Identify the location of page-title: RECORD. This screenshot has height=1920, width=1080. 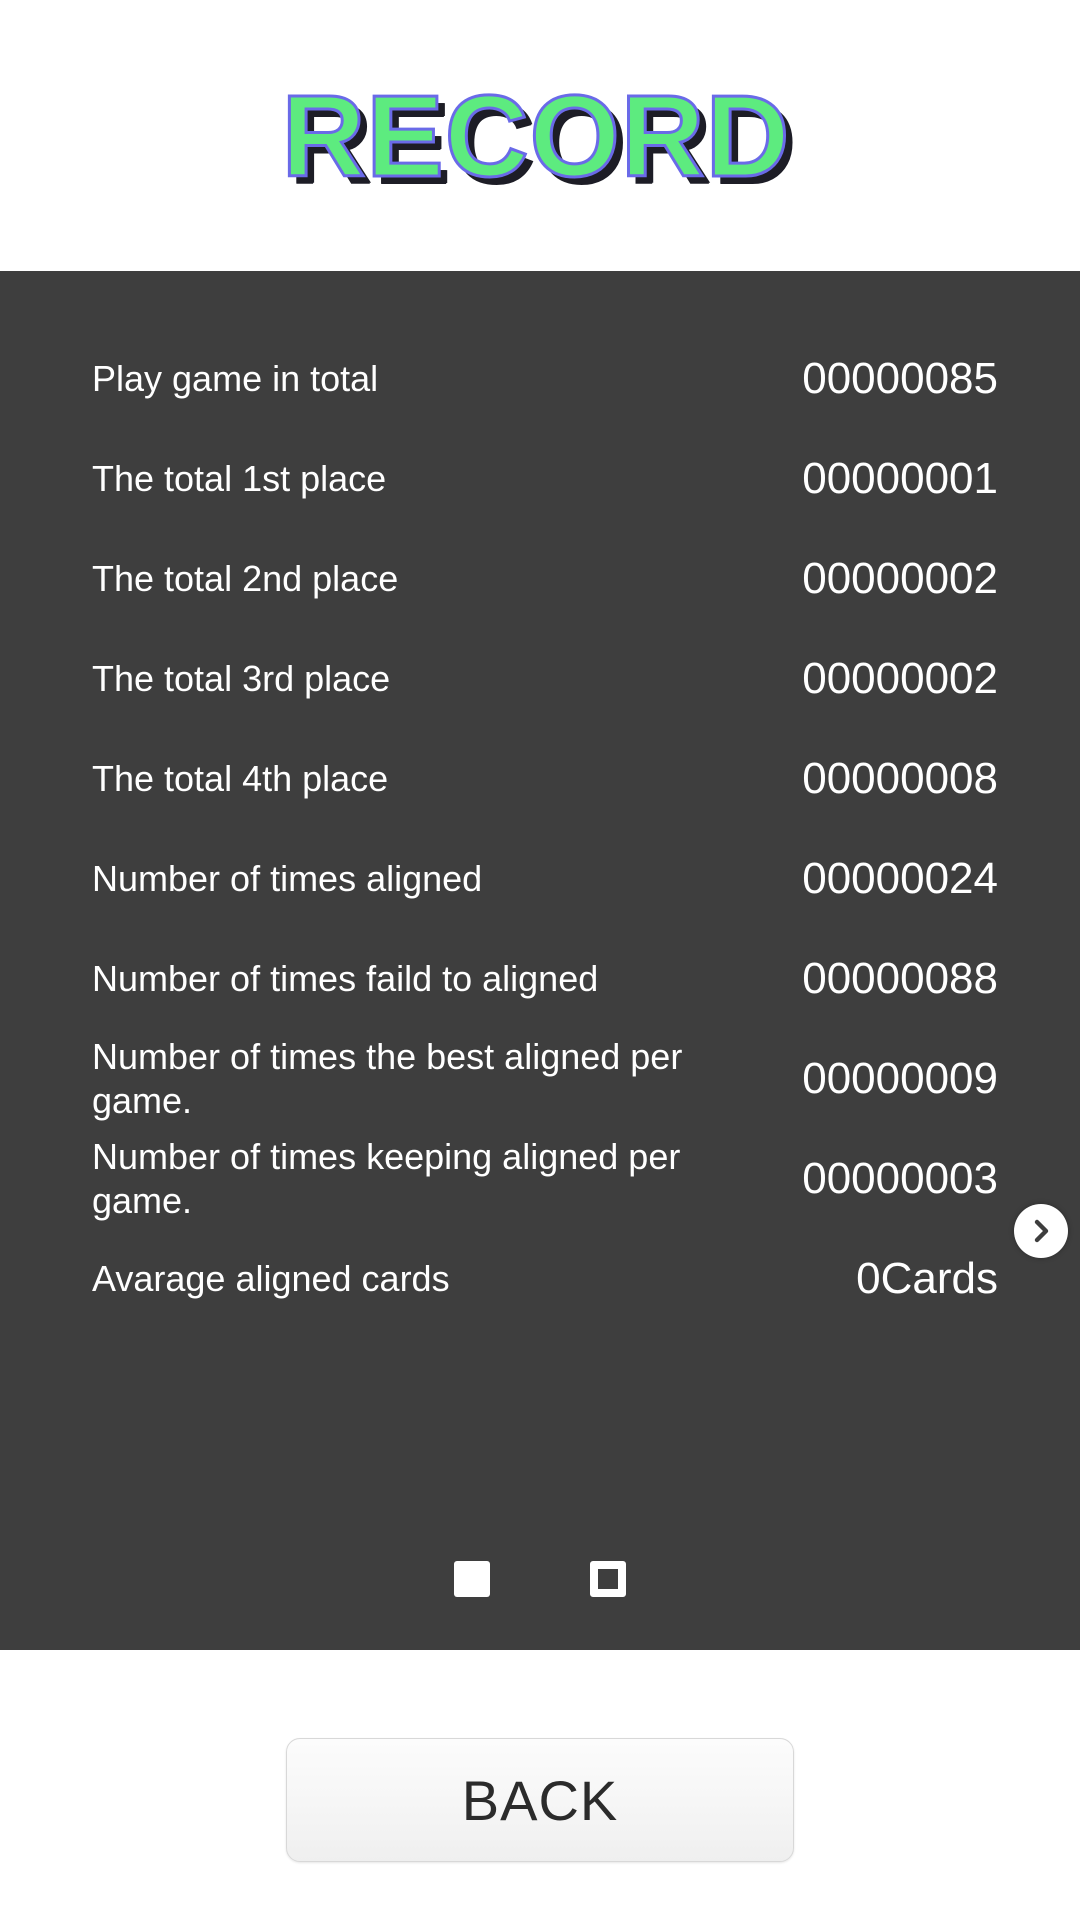
(535, 135).